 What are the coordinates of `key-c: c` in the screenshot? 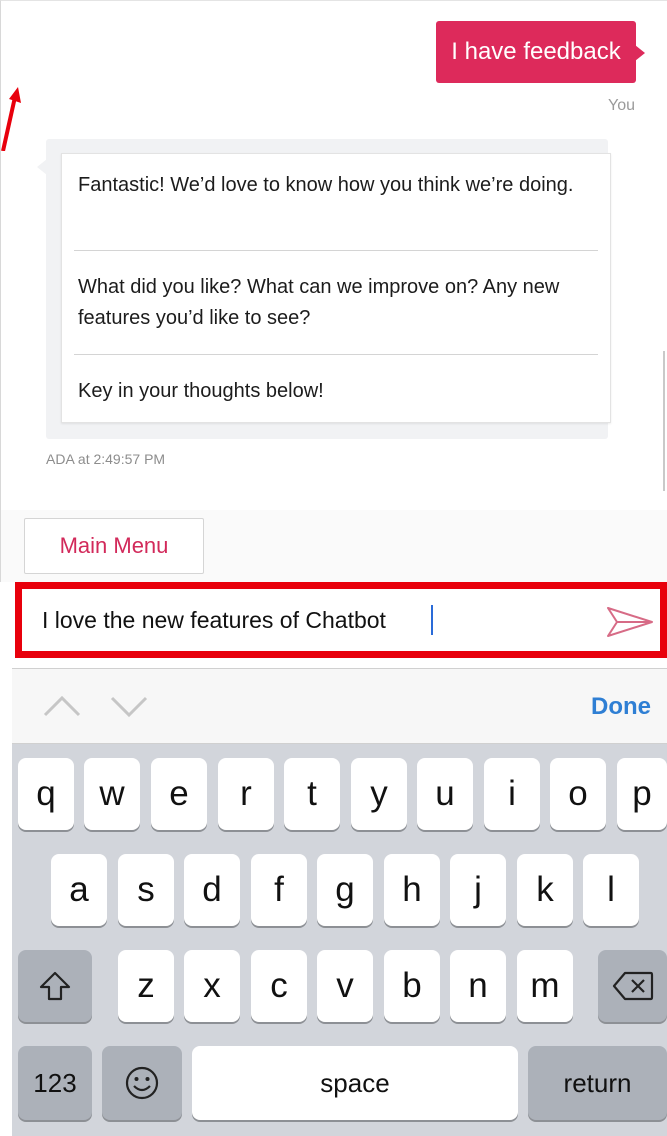 It's located at (279, 986).